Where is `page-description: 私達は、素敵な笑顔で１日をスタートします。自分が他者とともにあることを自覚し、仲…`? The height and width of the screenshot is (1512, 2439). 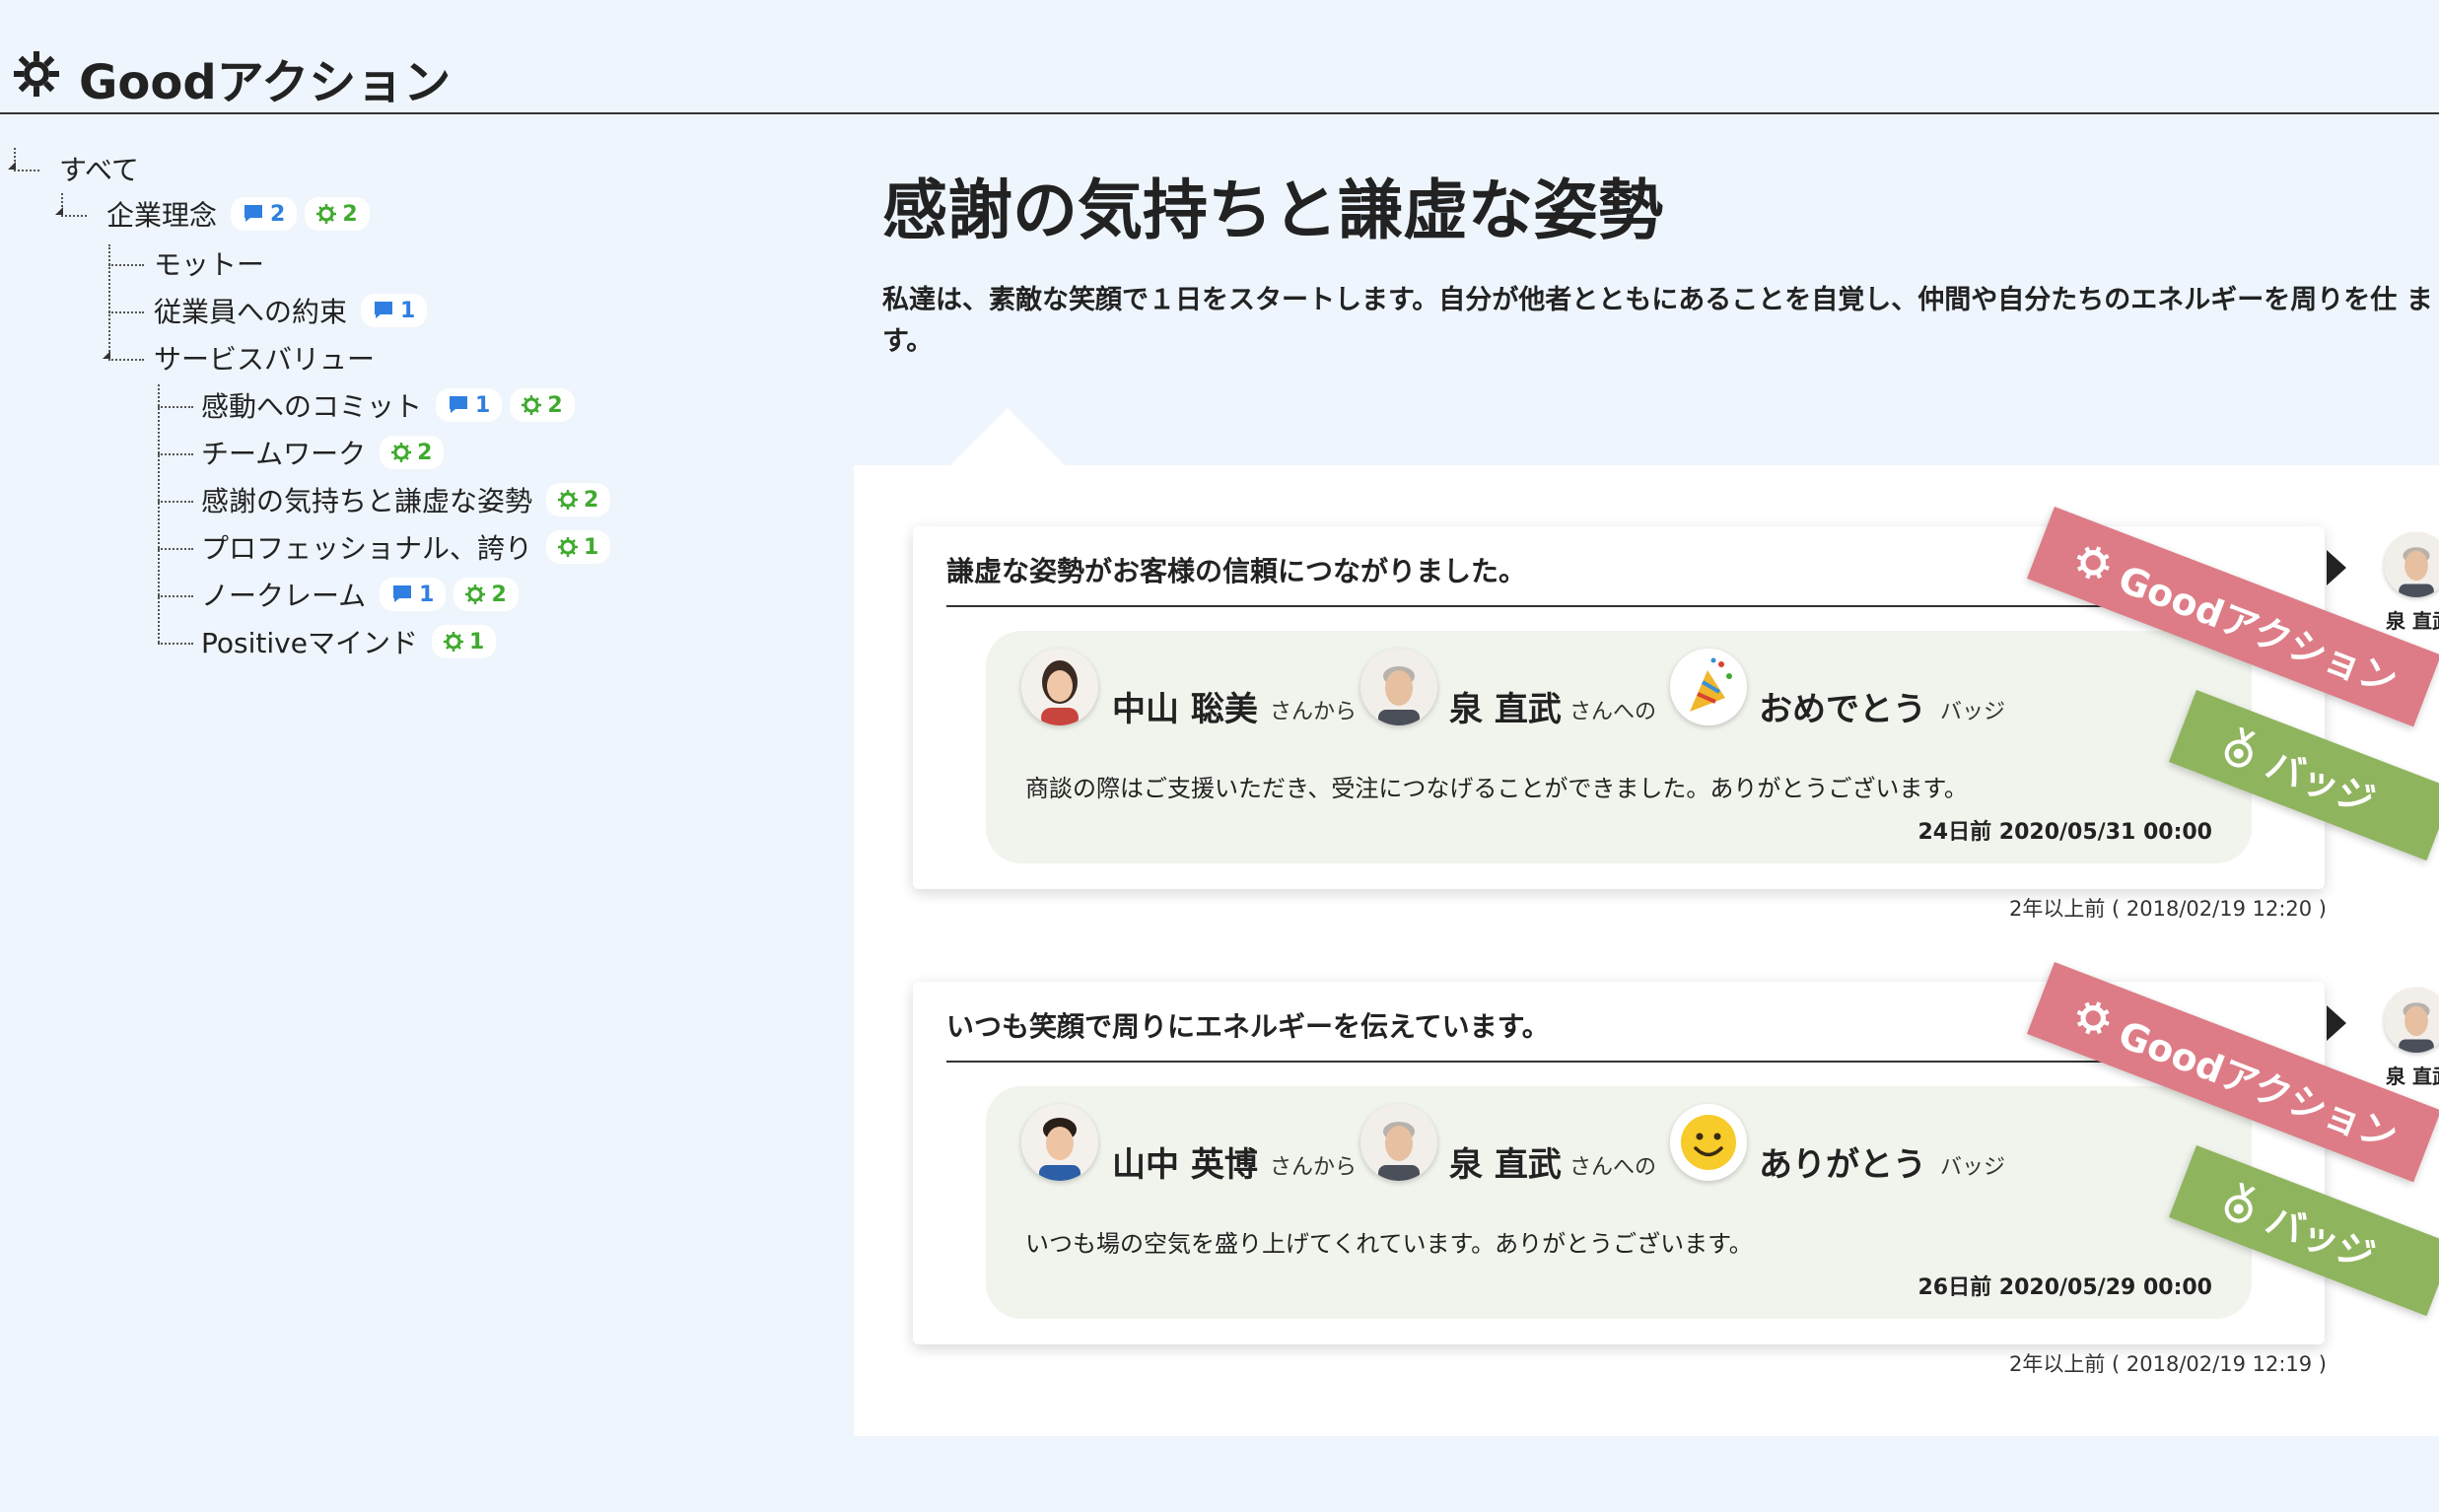 page-description: 私達は、素敵な笑顔で１日をスタートします。自分が他者とともにあることを自覚し、仲… is located at coordinates (1658, 321).